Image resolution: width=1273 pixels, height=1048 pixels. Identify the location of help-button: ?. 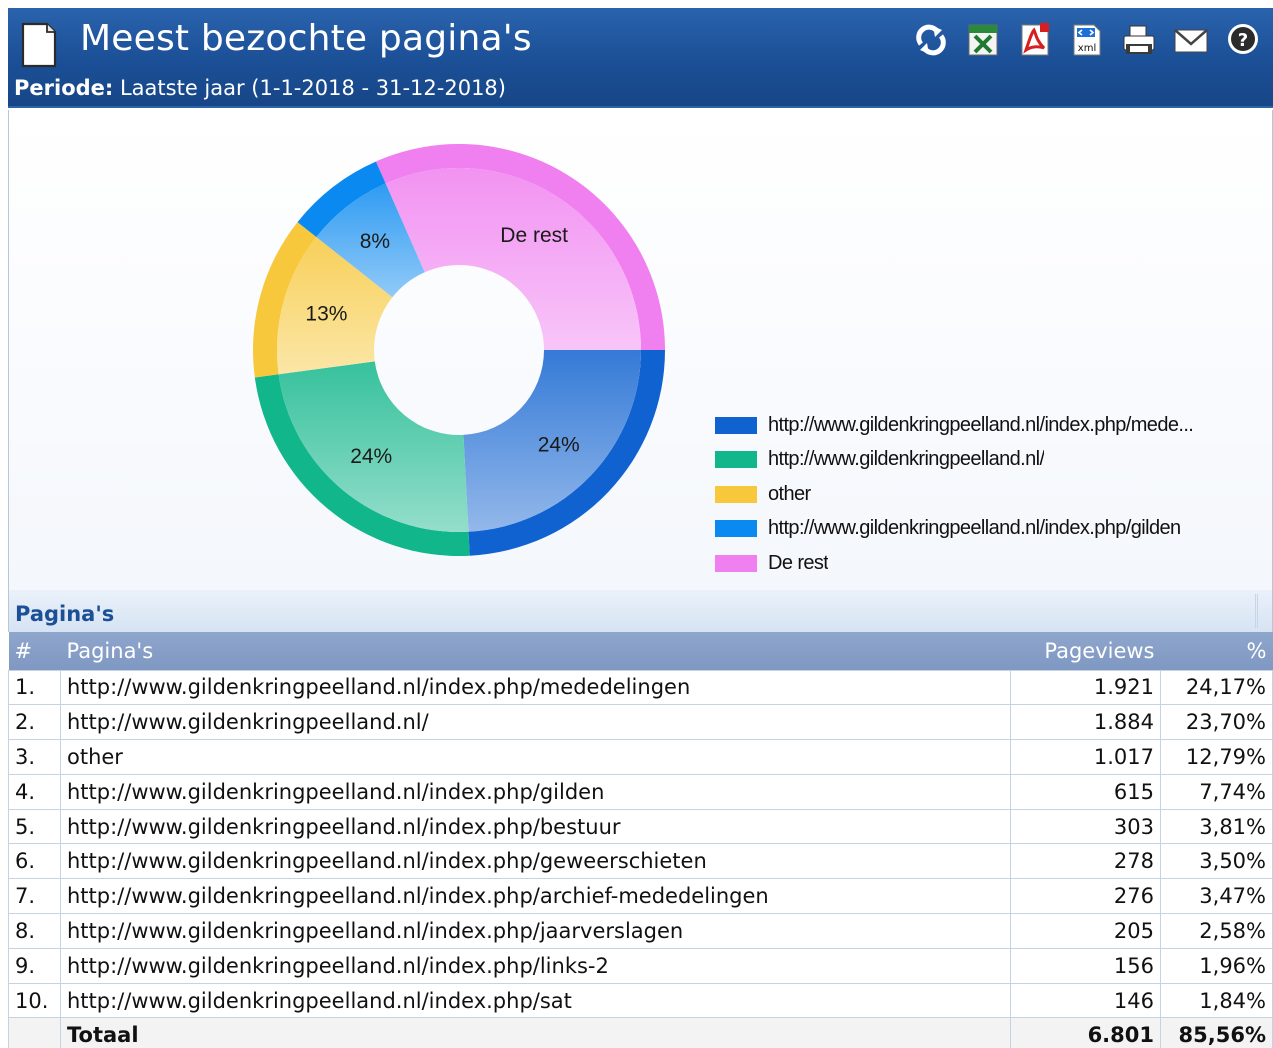
(1243, 40).